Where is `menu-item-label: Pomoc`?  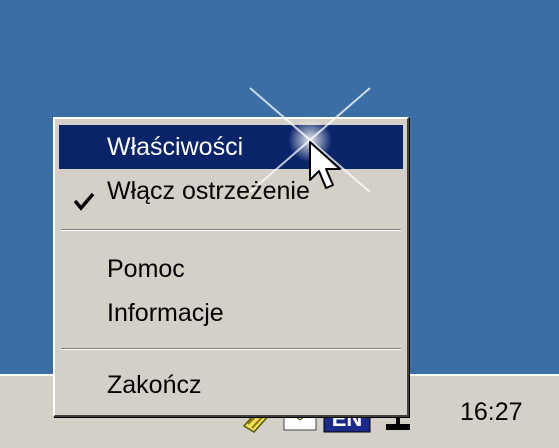
menu-item-label: Pomoc is located at coordinates (146, 269).